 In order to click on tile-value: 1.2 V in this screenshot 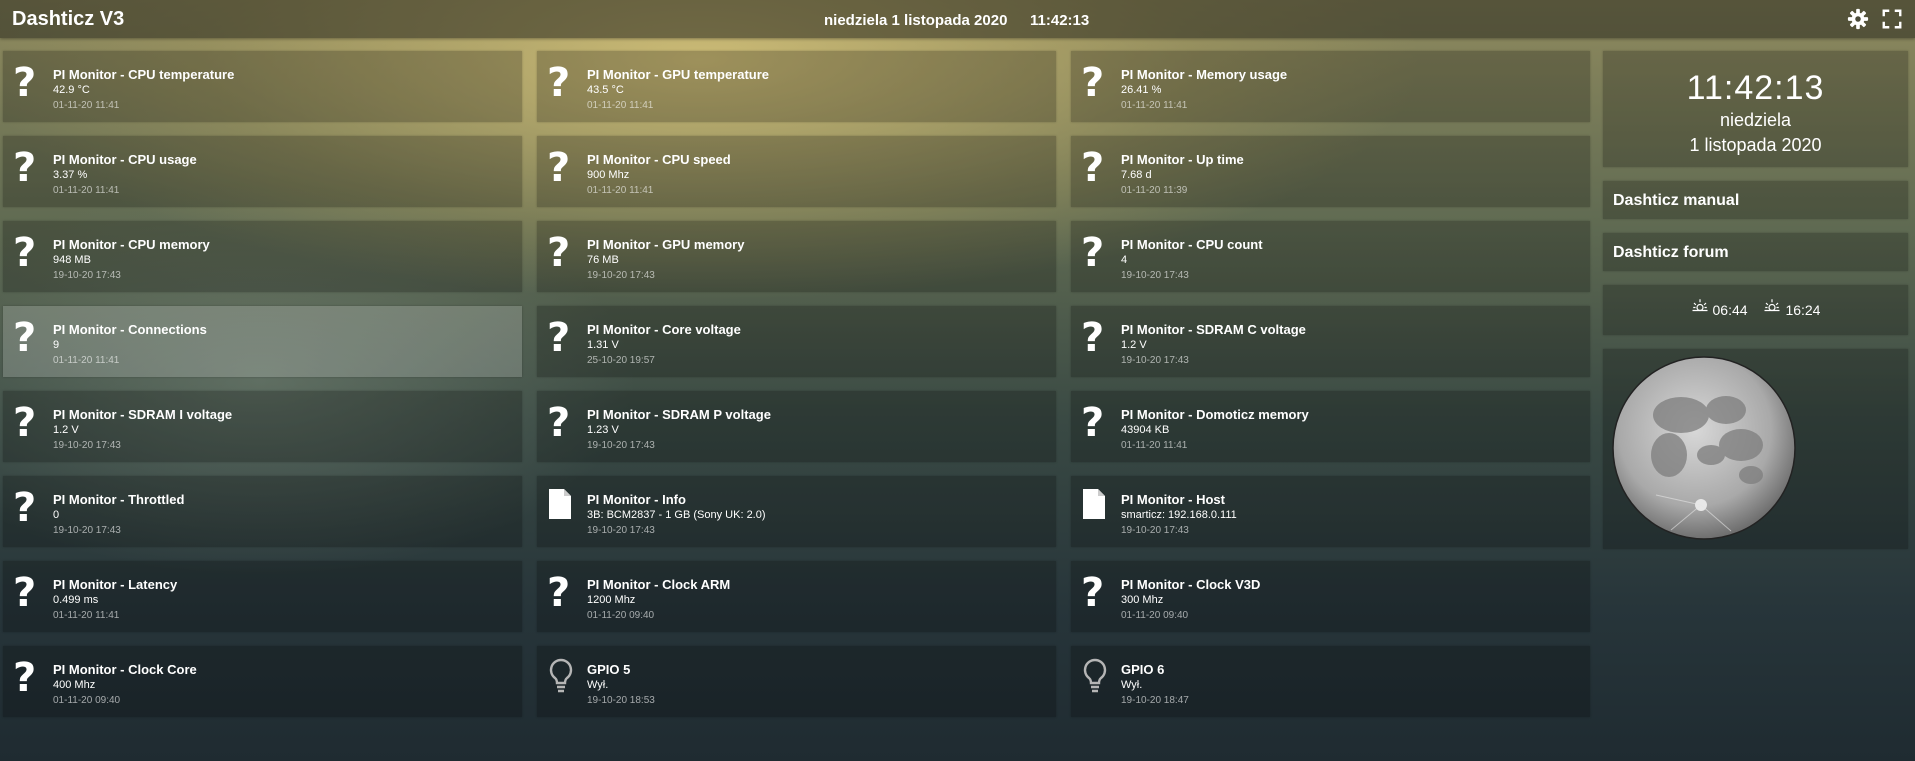, I will do `click(1134, 345)`.